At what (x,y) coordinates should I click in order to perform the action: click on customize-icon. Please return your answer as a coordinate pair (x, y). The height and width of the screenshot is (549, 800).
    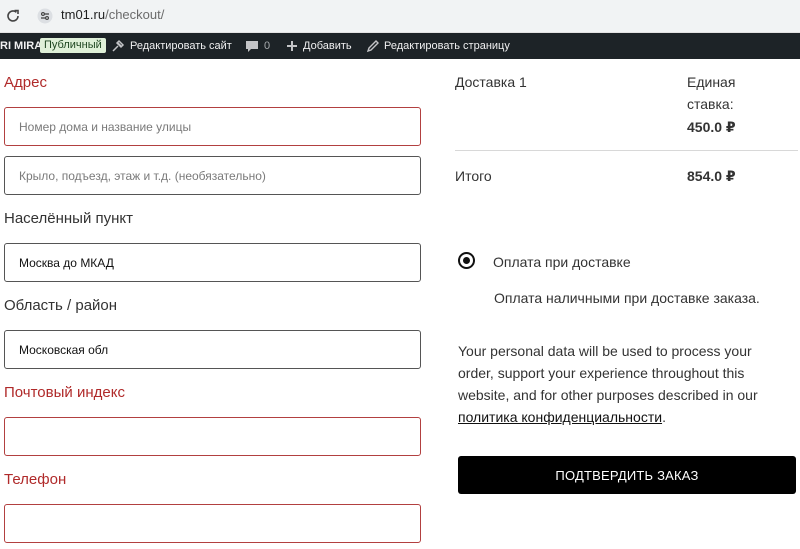
    Looking at the image, I should click on (118, 45).